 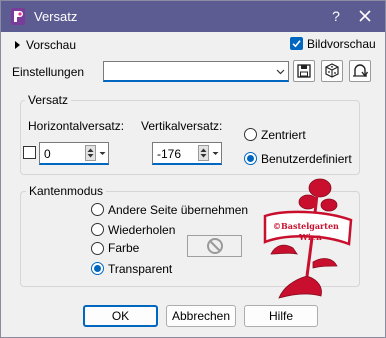 I want to click on floppy-disk-icon, so click(x=304, y=71).